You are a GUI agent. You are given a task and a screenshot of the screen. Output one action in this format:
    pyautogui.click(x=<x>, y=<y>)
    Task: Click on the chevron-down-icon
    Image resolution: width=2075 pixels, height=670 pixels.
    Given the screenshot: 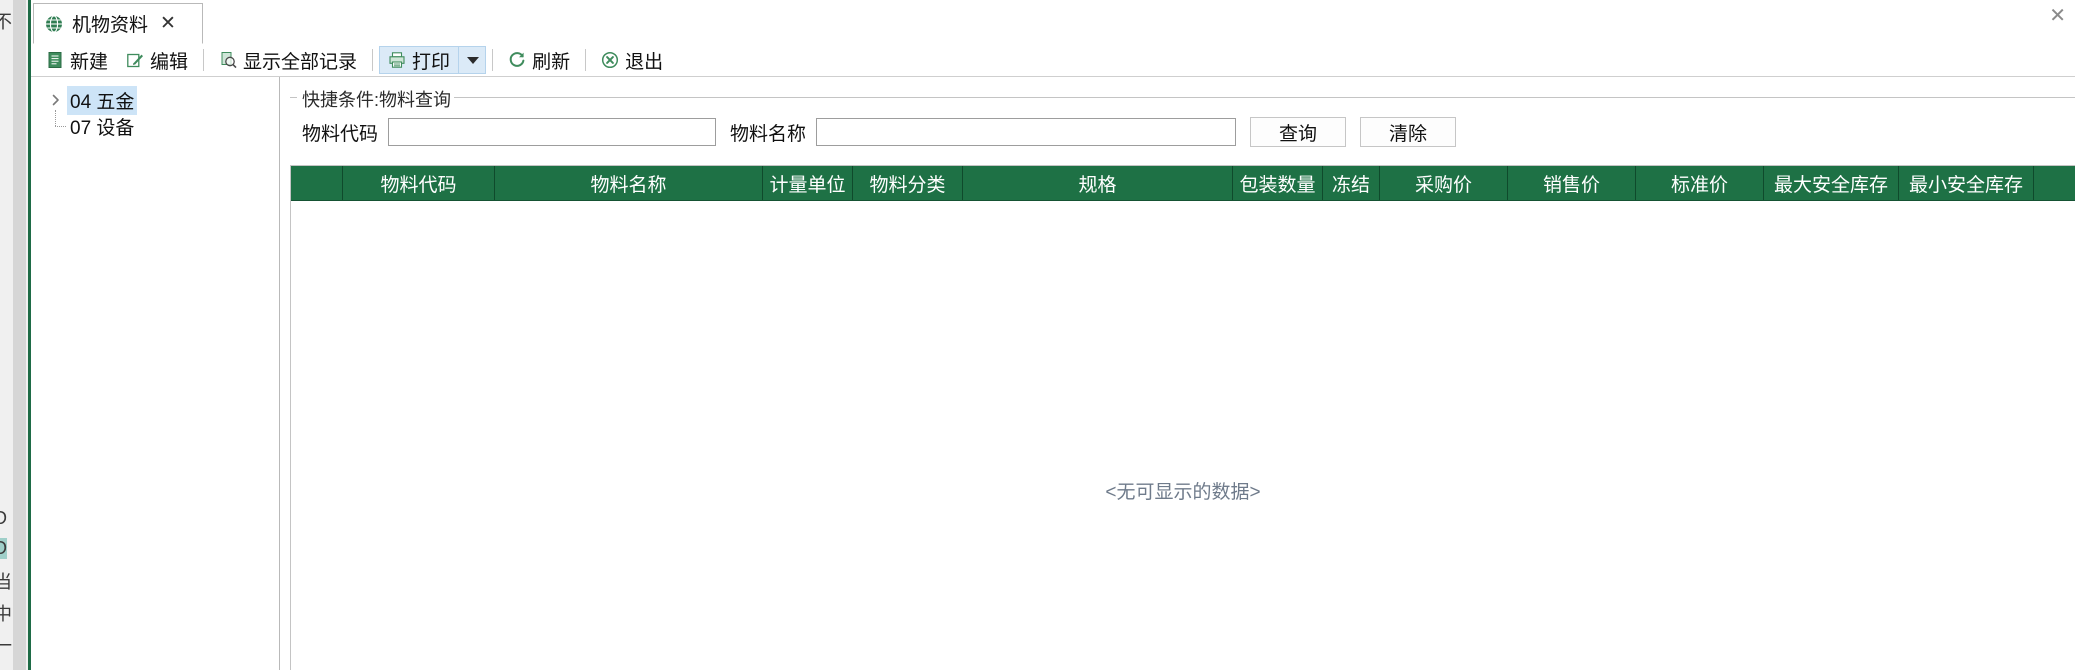 What is the action you would take?
    pyautogui.click(x=473, y=60)
    